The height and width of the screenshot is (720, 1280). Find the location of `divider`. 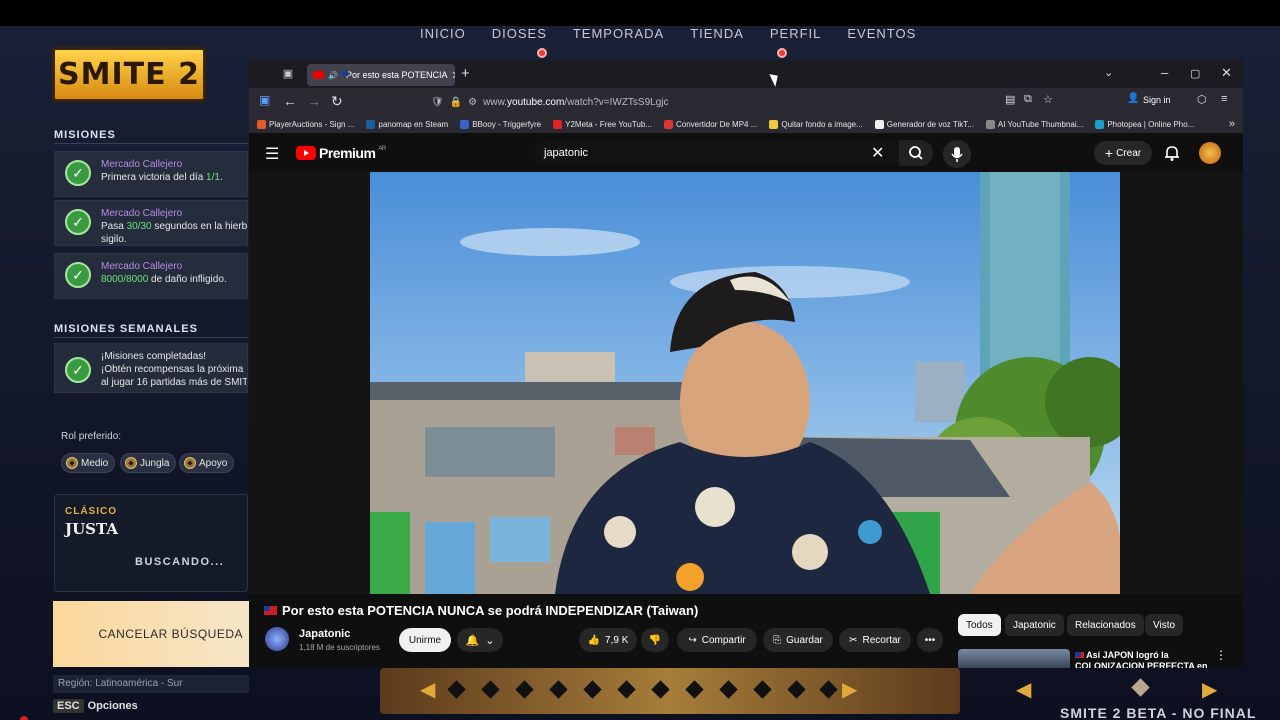

divider is located at coordinates (151, 143).